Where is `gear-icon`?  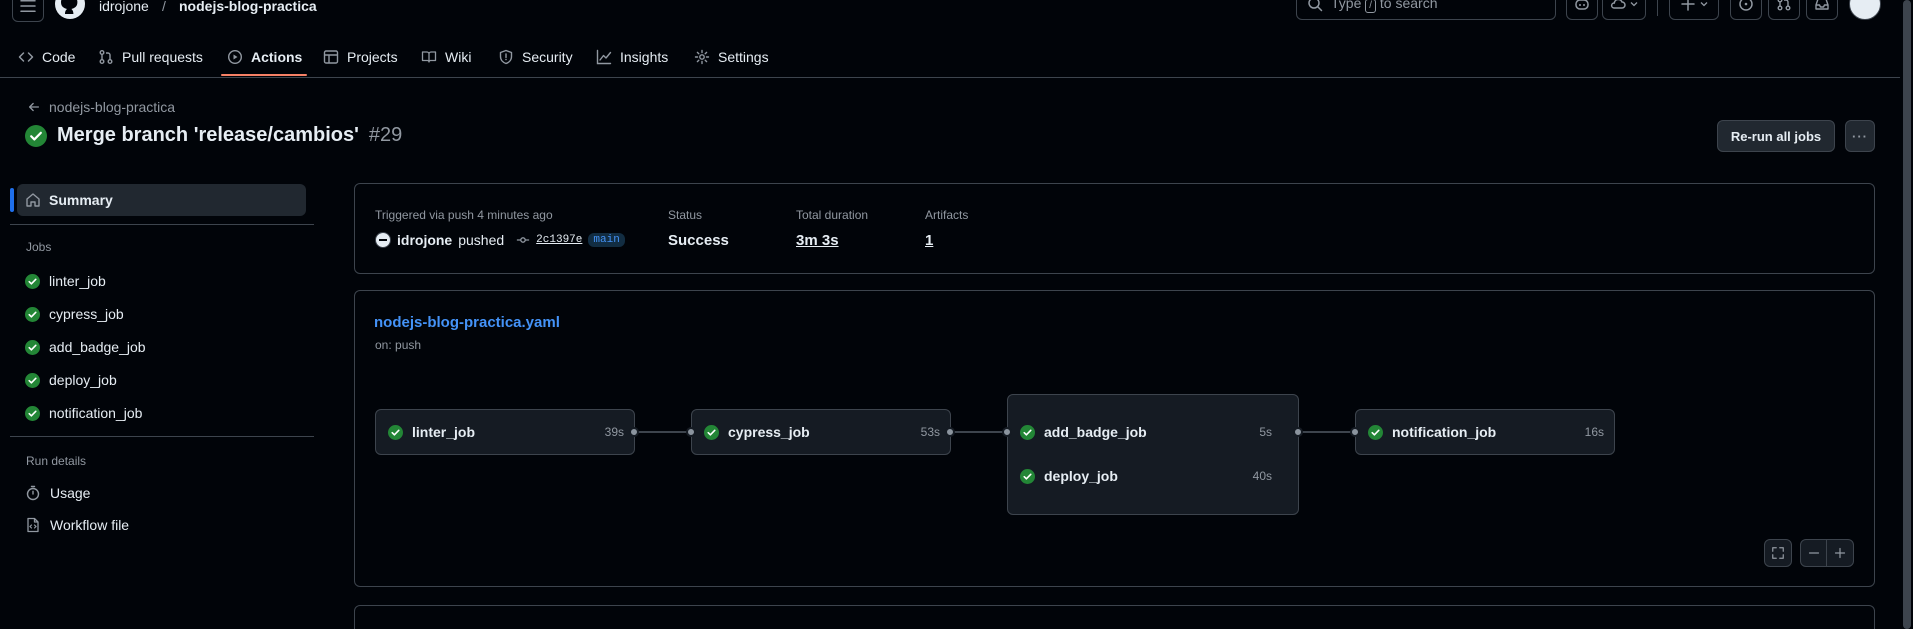 gear-icon is located at coordinates (702, 57).